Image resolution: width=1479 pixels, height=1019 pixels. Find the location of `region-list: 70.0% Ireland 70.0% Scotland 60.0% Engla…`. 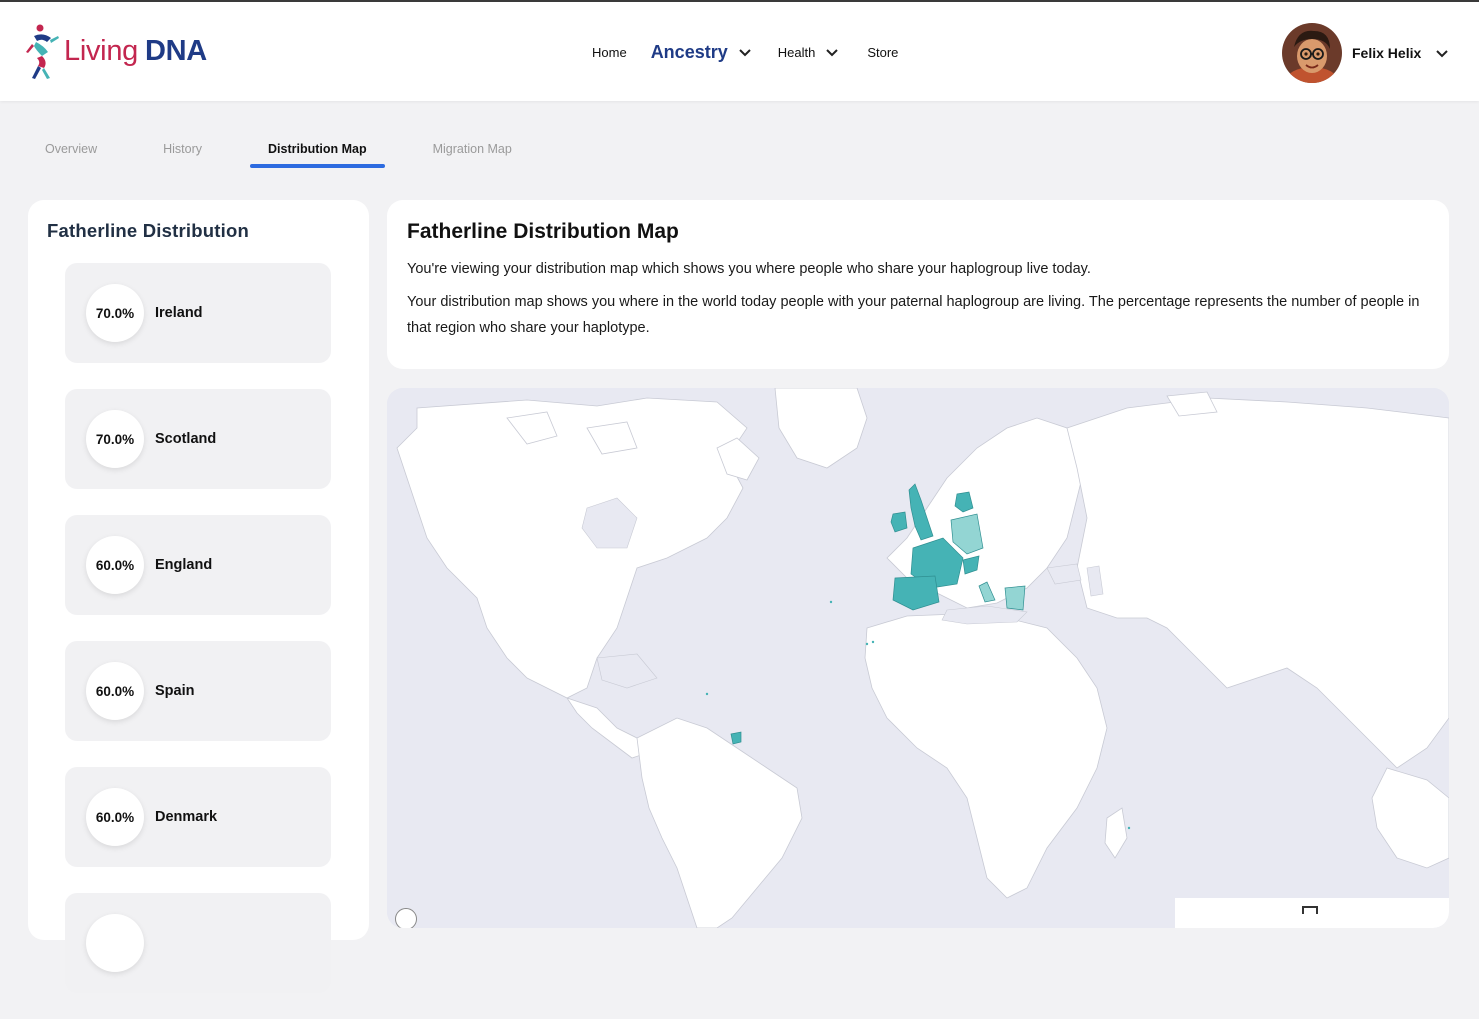

region-list: 70.0% Ireland 70.0% Scotland 60.0% Engla… is located at coordinates (198, 641).